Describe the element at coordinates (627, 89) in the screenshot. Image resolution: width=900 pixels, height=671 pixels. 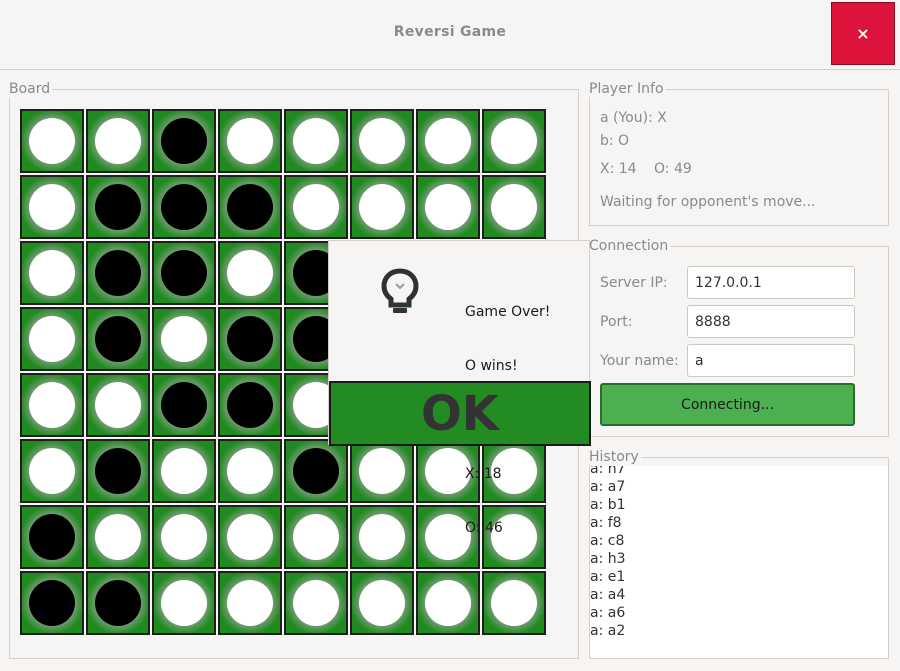
I see `player-info-label: Player Info` at that location.